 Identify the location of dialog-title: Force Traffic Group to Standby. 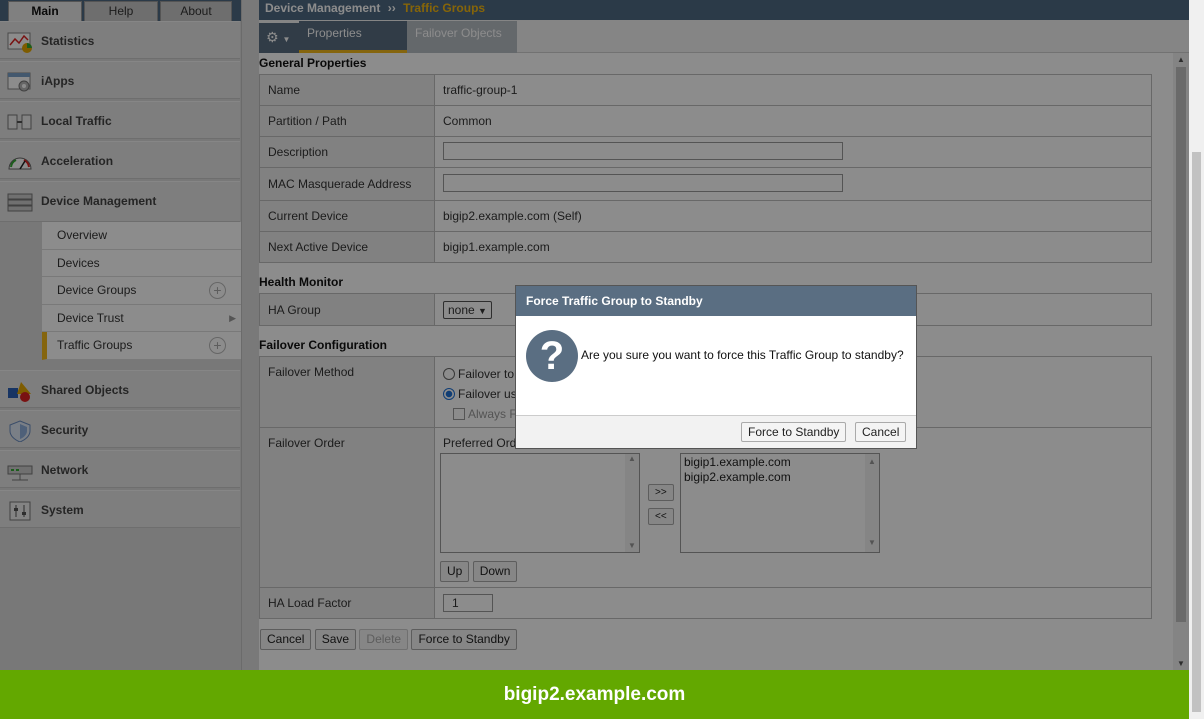
(716, 301).